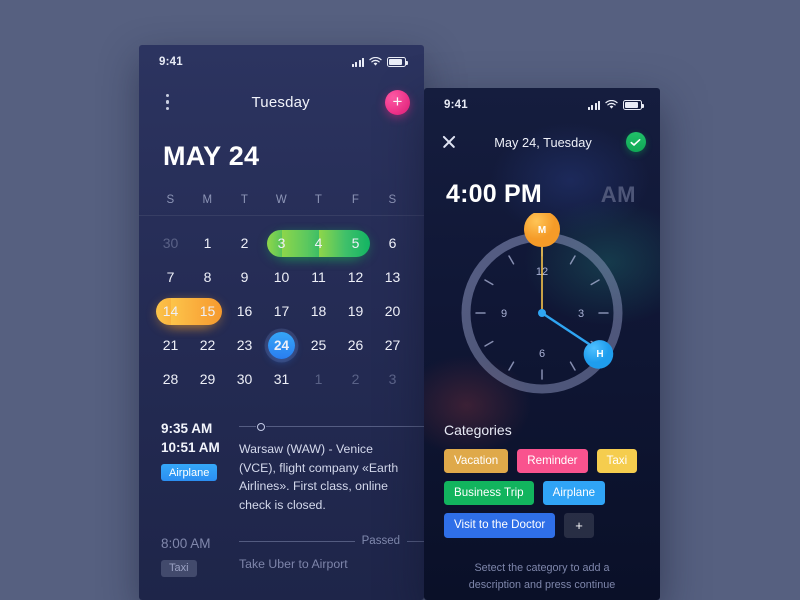 The height and width of the screenshot is (600, 800). What do you see at coordinates (500, 525) in the screenshot?
I see `category-chip: Visit to the Doctor` at bounding box center [500, 525].